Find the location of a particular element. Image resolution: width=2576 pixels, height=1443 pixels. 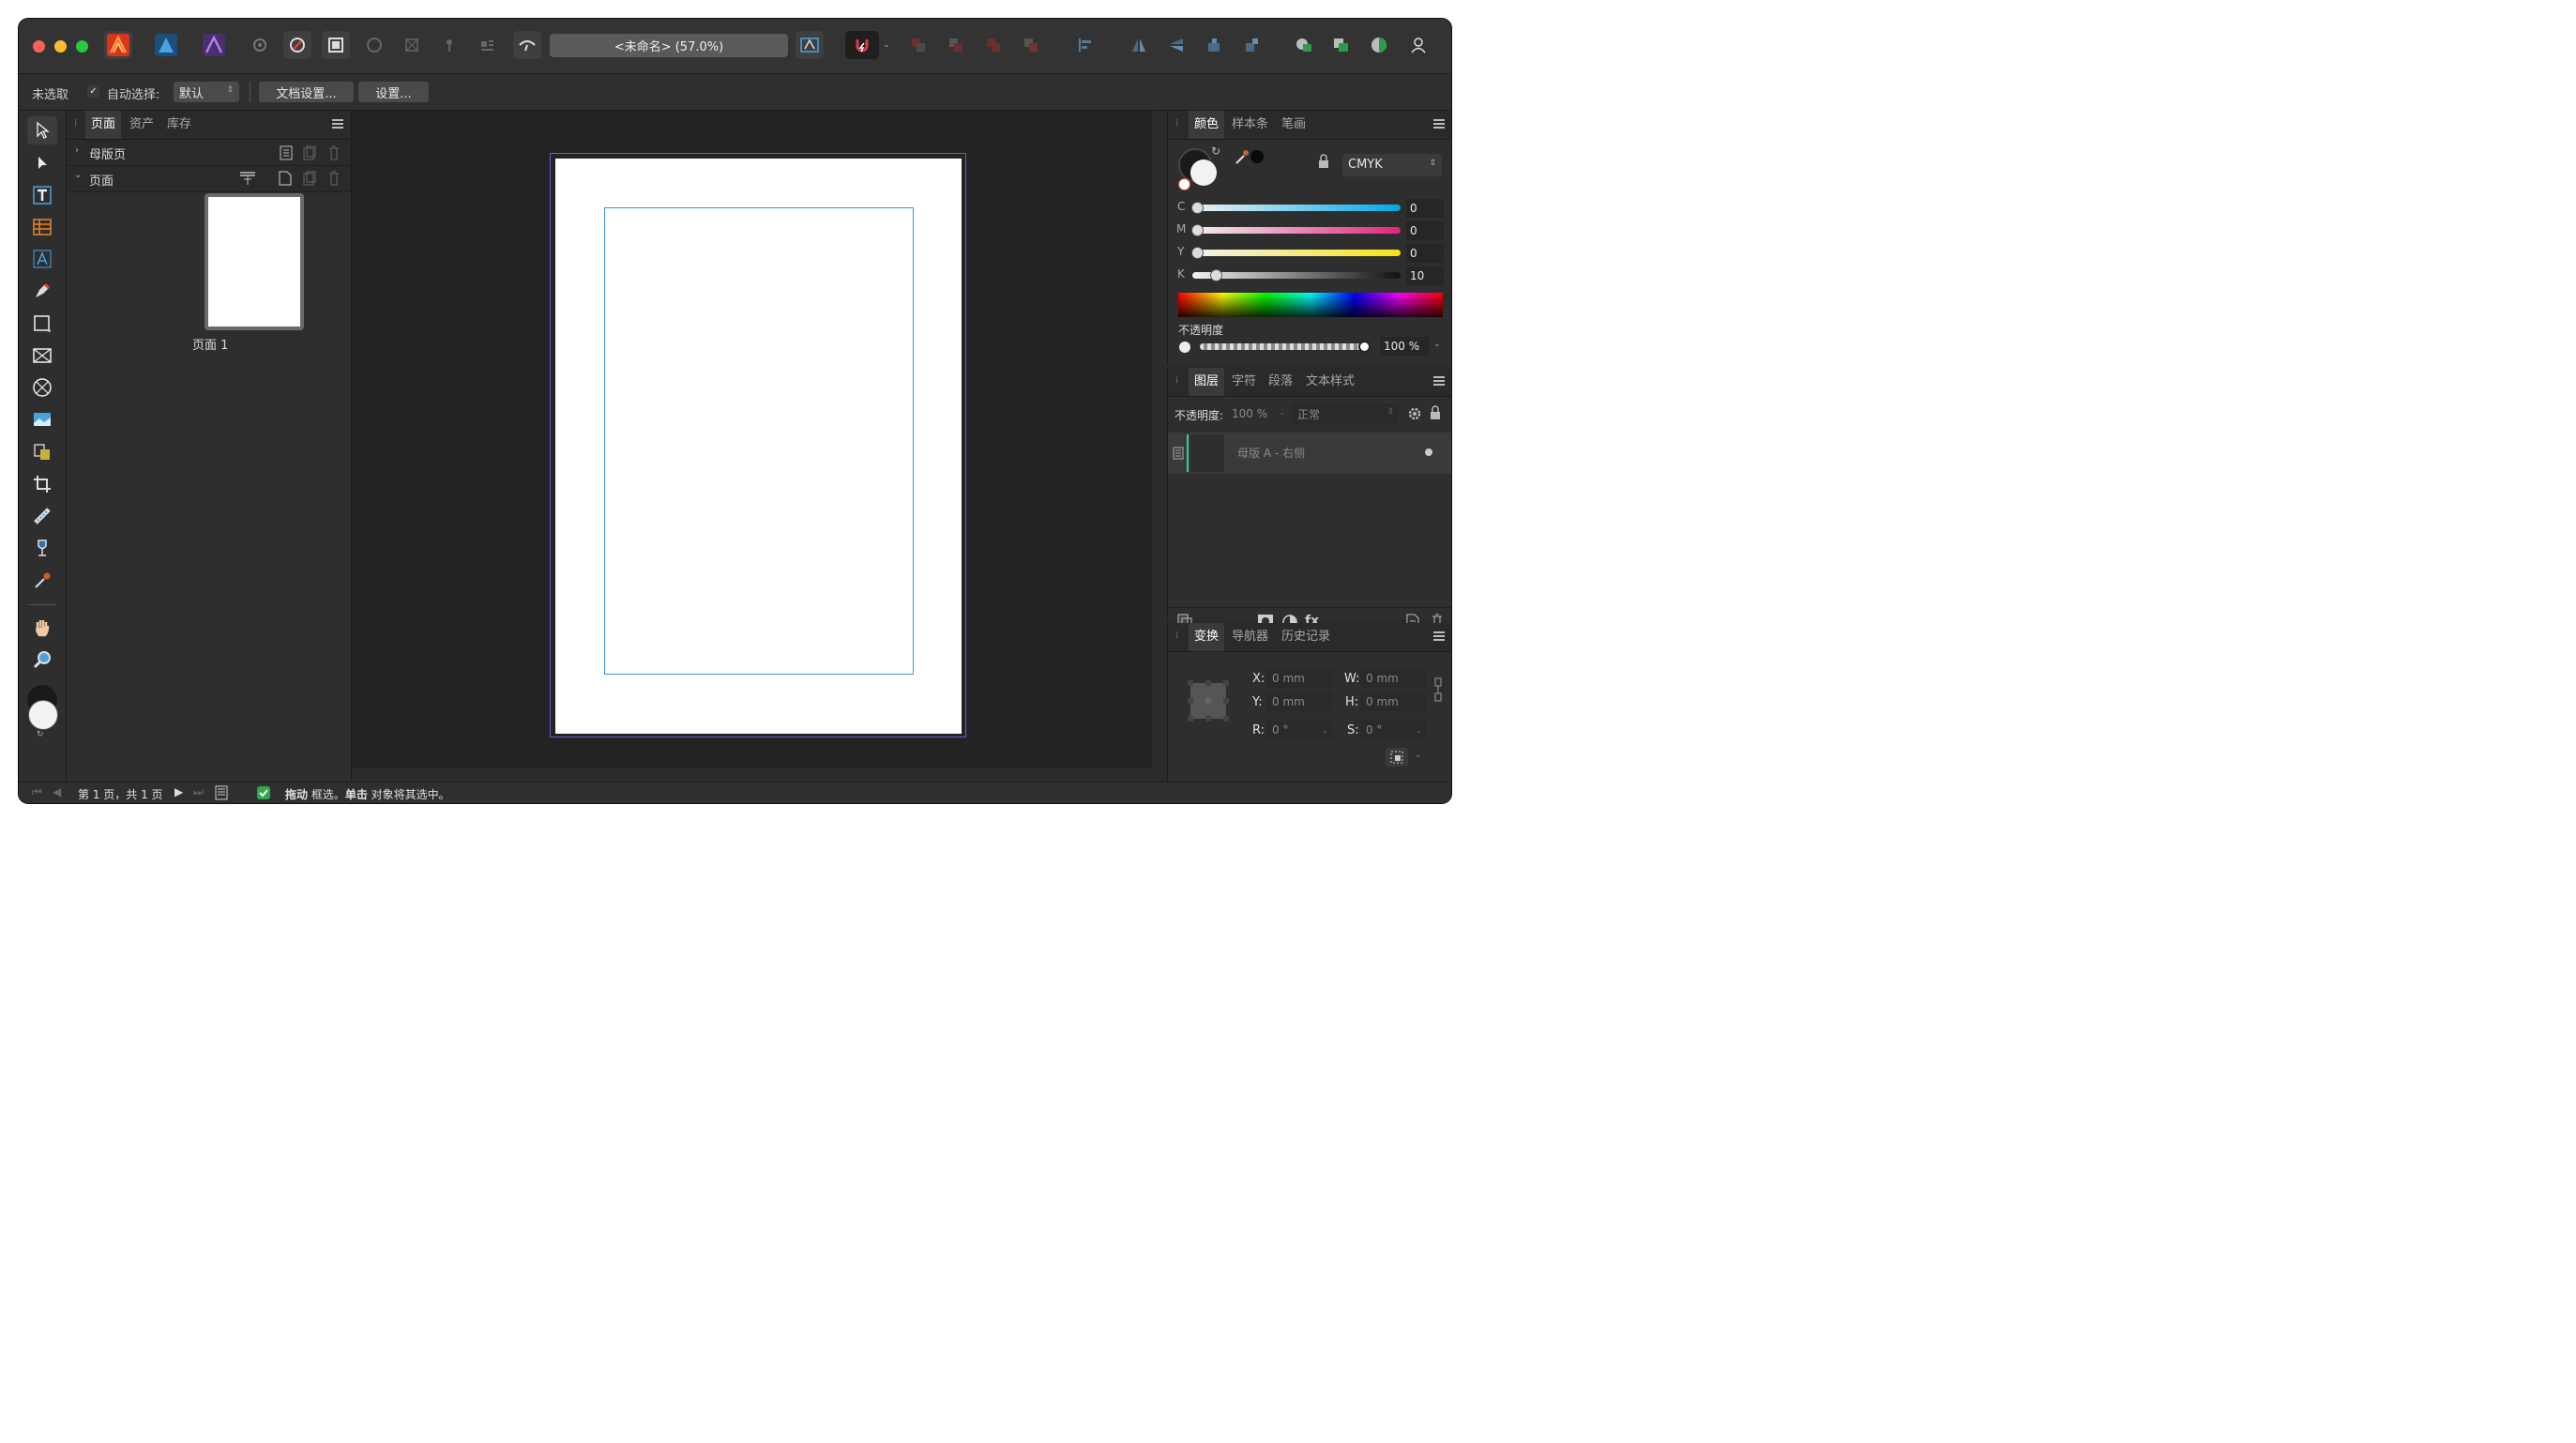

cyan-slider-handle is located at coordinates (1197, 208).